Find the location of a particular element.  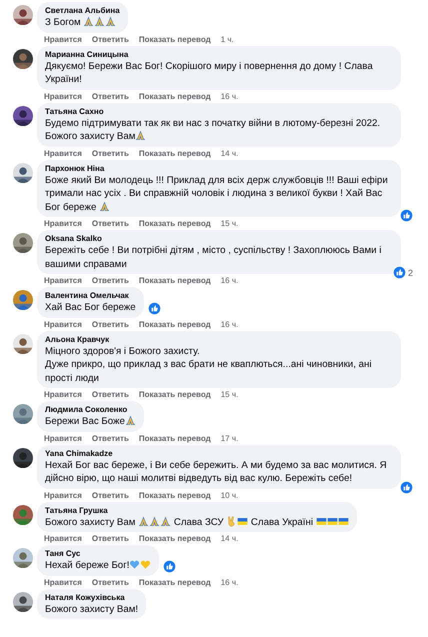

comment-text: Дякуємо! Бережи Вас Бог! Скорішого миру і повернення до дому ! Слава України! is located at coordinates (209, 73).